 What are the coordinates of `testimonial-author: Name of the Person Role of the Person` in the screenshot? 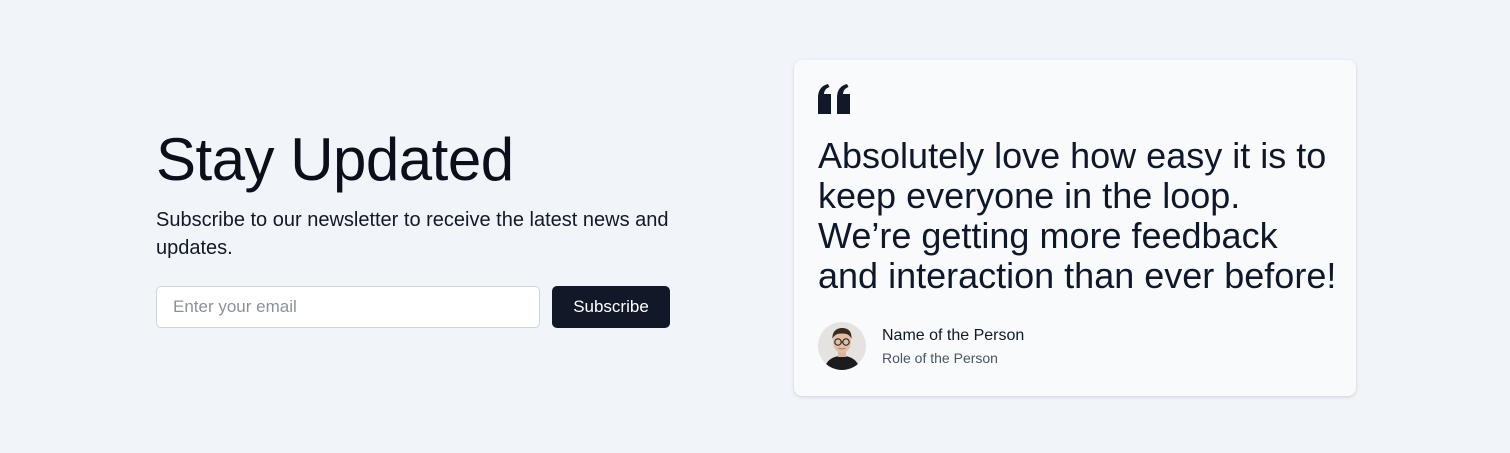 It's located at (1075, 346).